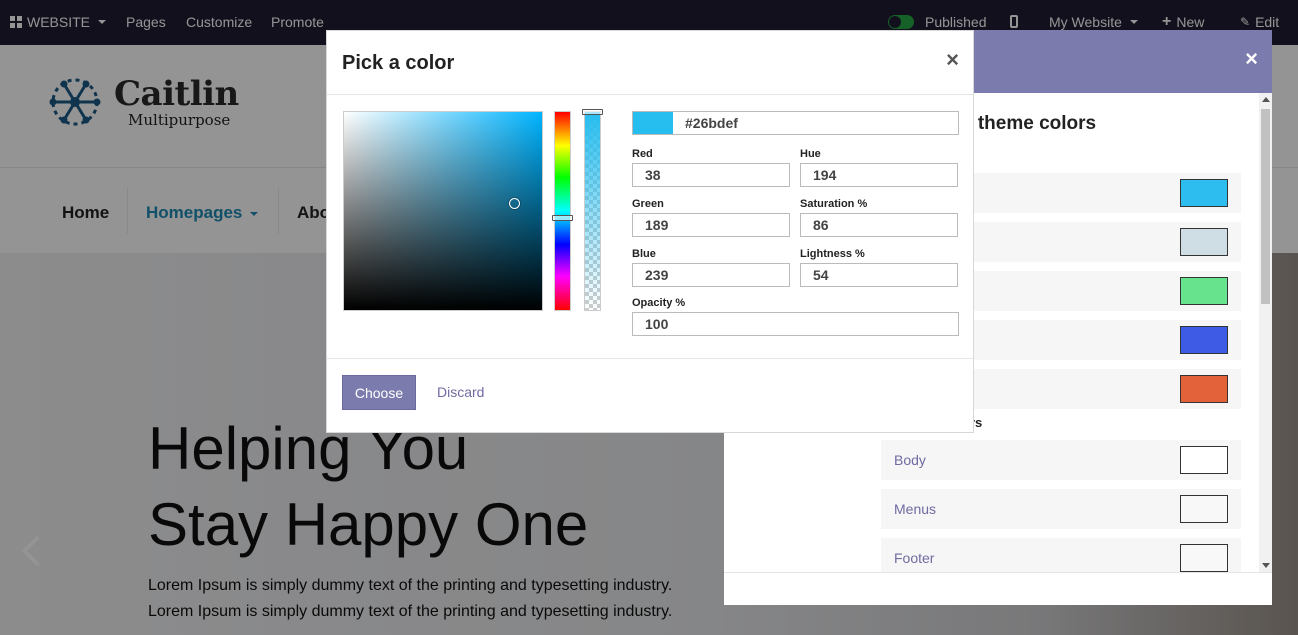 The image size is (1298, 635). Describe the element at coordinates (642, 154) in the screenshot. I see `red-label: Red` at that location.